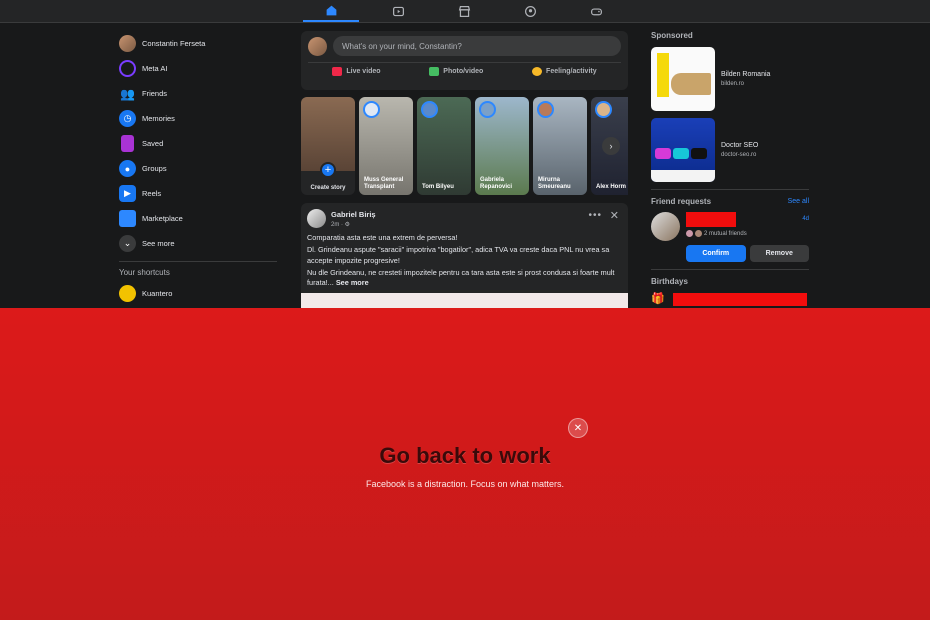  Describe the element at coordinates (730, 299) in the screenshot. I see `birthday-item: 🎁` at that location.